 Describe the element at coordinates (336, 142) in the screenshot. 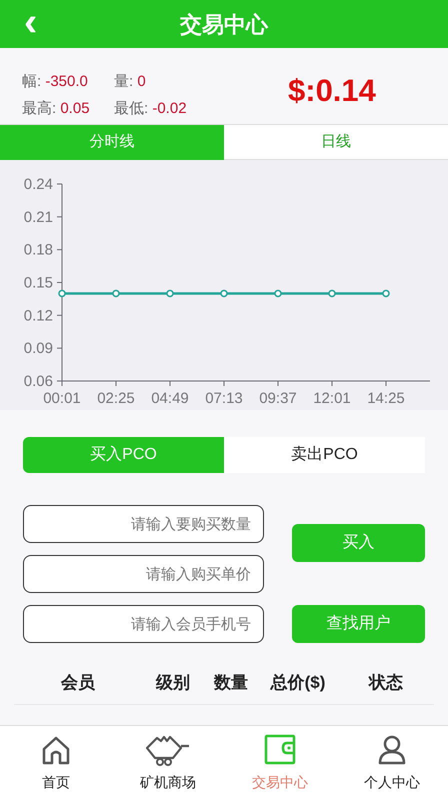

I see `chart-tab: 日线` at that location.